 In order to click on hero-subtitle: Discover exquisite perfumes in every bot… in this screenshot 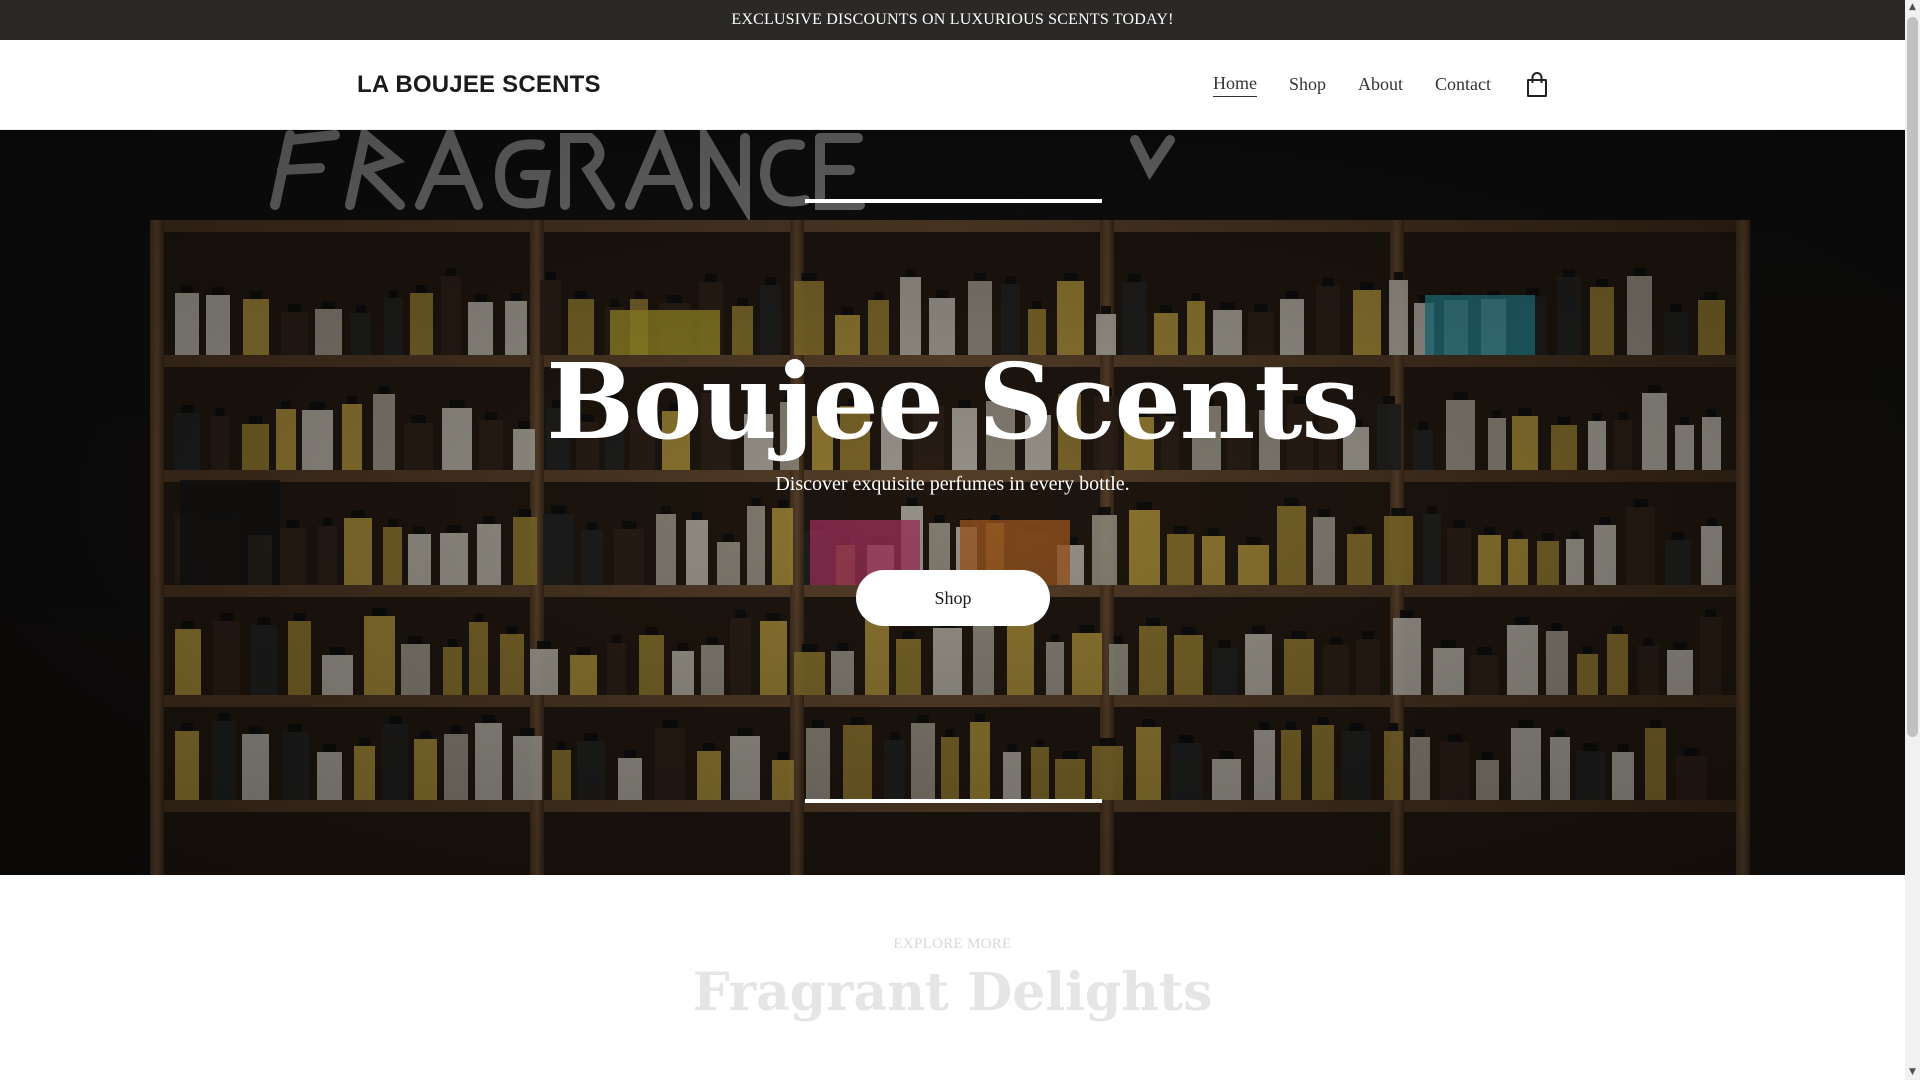, I will do `click(952, 484)`.